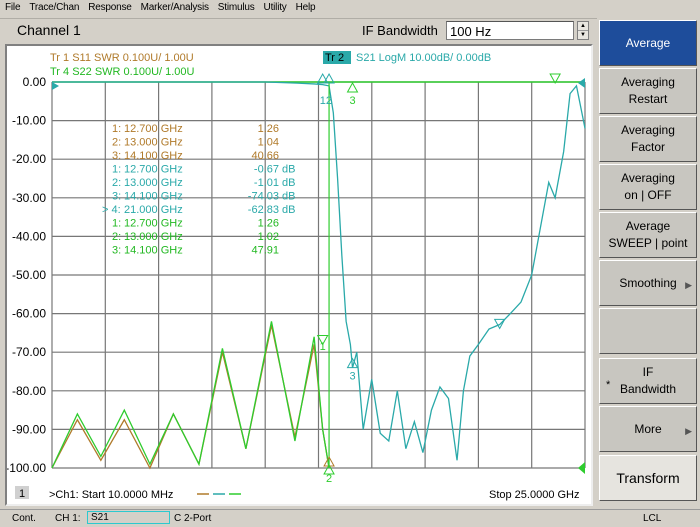  What do you see at coordinates (12, 6) in the screenshot?
I see `menu-file: File` at bounding box center [12, 6].